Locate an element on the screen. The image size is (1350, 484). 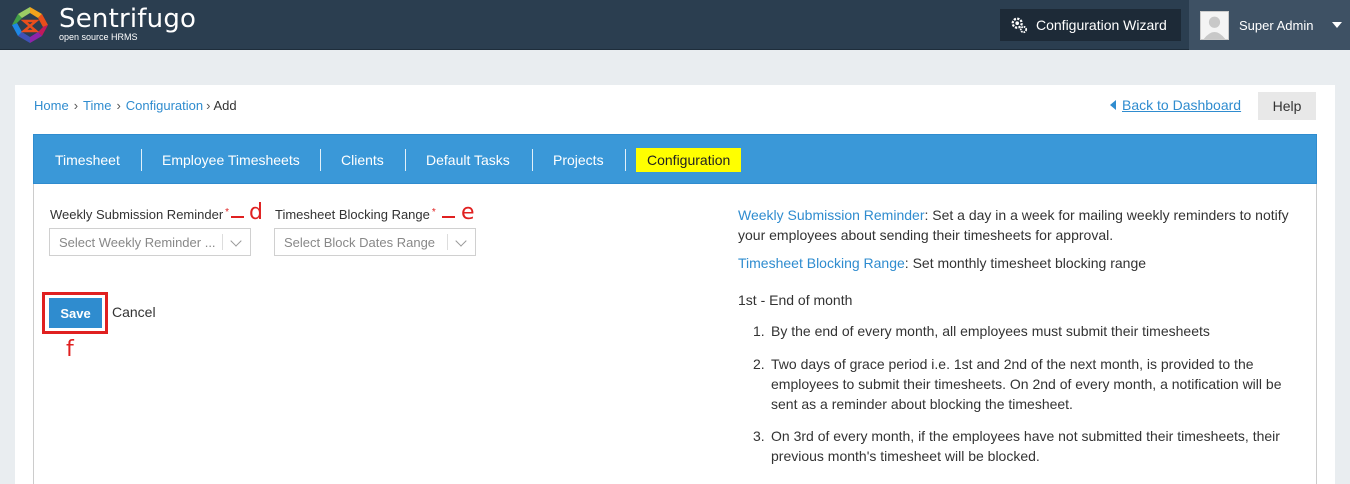
annotation-dash-e is located at coordinates (448, 217).